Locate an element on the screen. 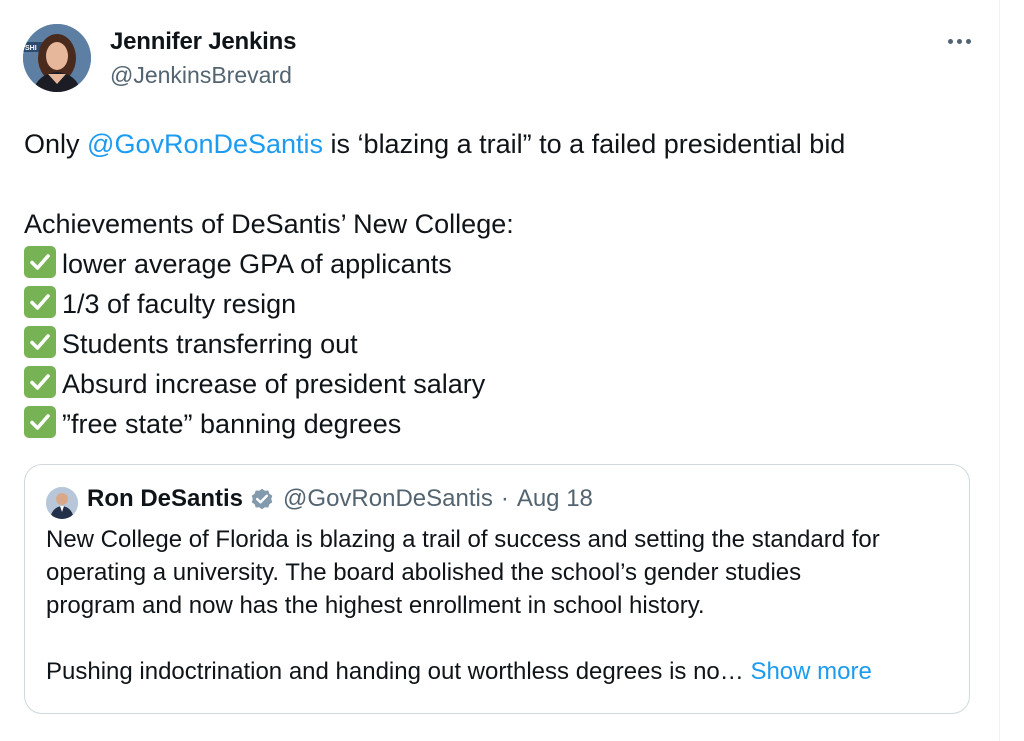 This screenshot has width=1024, height=741. quoted-tweet-date: Aug 18 is located at coordinates (555, 499).